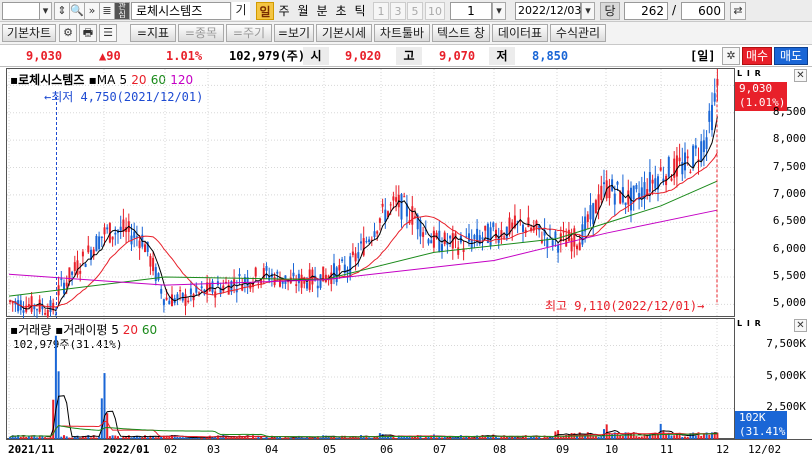 This screenshot has height=463, width=812. Describe the element at coordinates (344, 33) in the screenshot. I see `basic-quote-button: 기본시세` at that location.